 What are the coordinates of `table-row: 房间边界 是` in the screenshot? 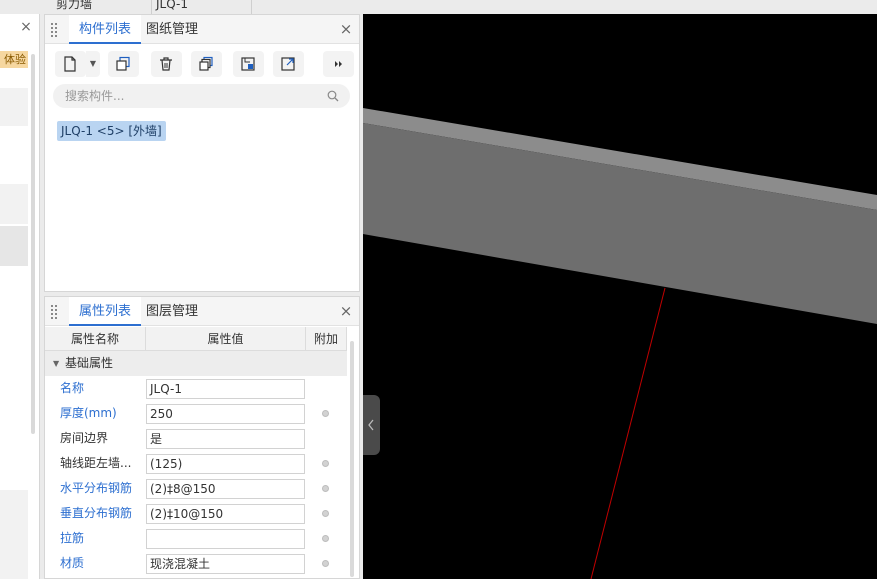 It's located at (196, 438).